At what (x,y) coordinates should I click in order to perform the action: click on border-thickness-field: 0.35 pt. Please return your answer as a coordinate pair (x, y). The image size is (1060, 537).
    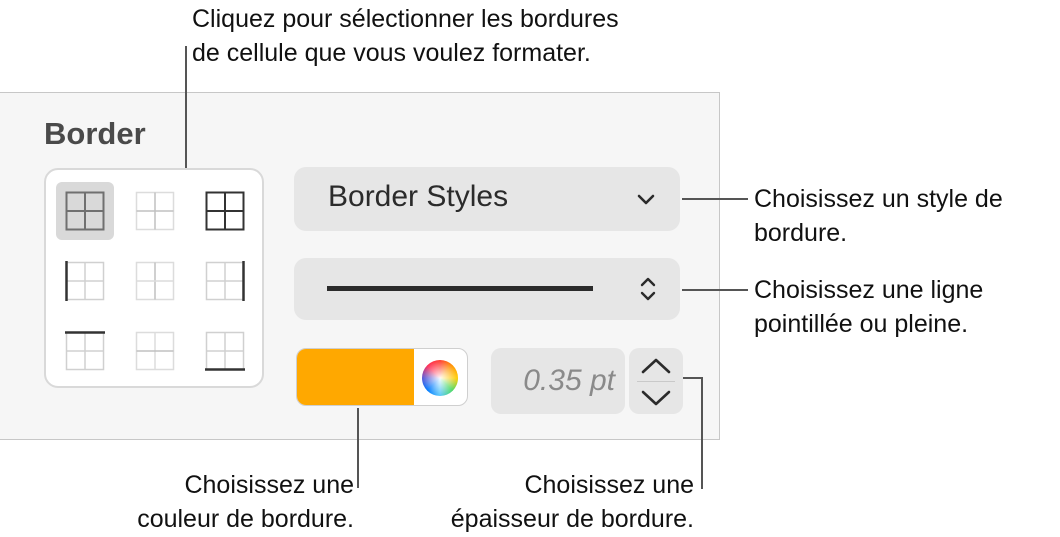
    Looking at the image, I should click on (558, 381).